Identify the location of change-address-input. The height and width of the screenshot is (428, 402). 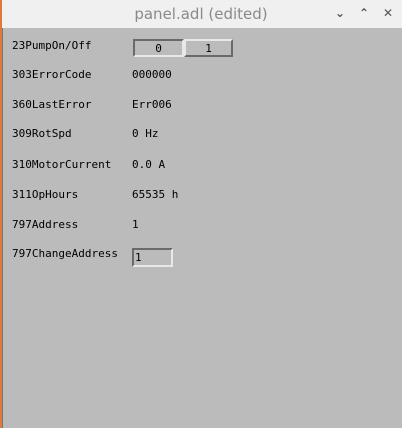
(152, 257).